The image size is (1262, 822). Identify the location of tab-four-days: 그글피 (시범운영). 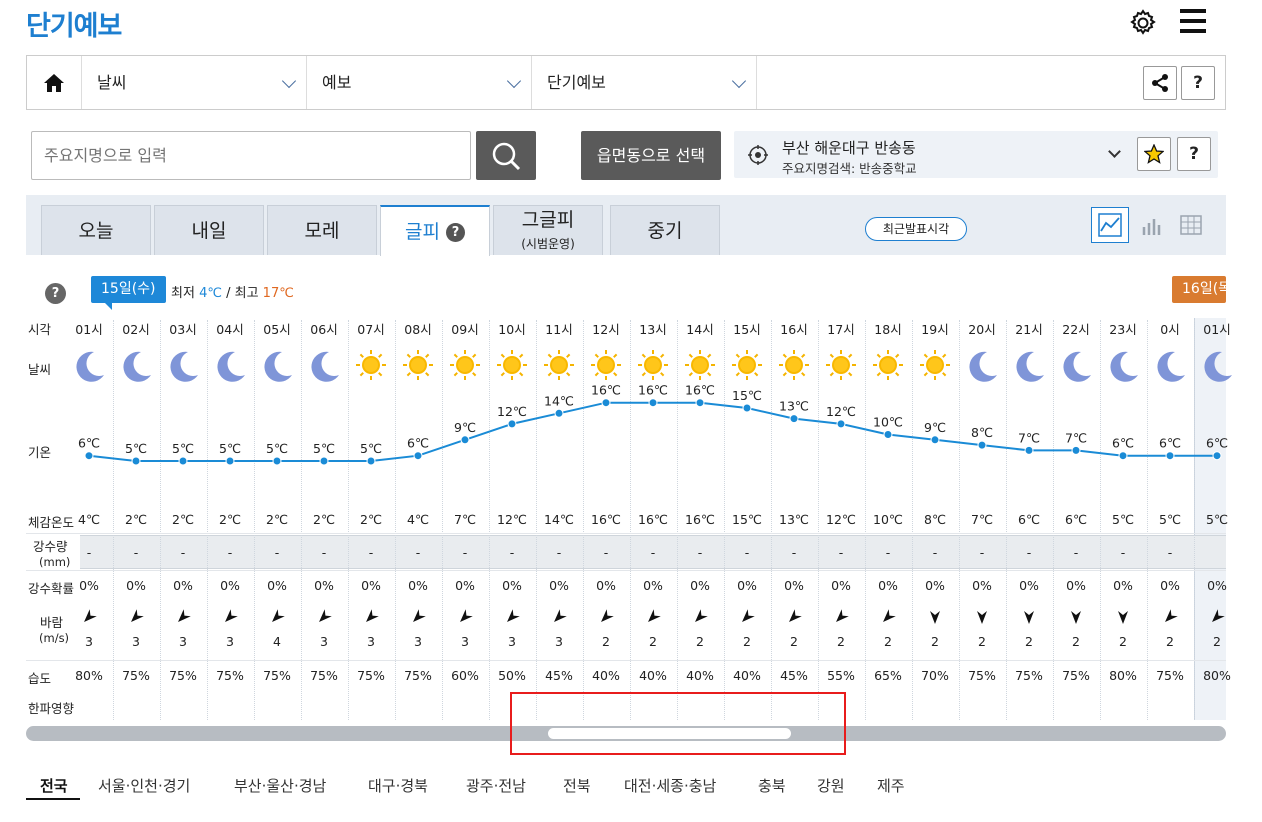
(548, 230).